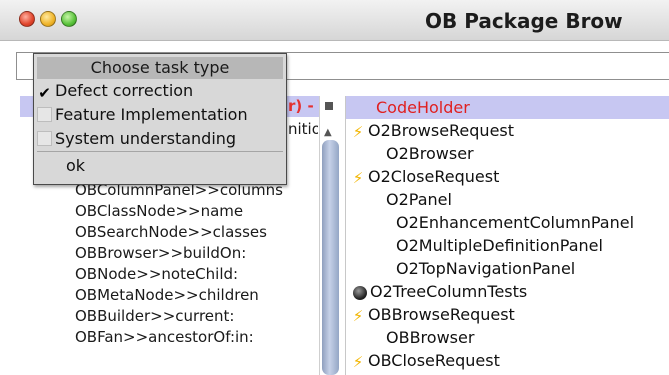 Image resolution: width=669 pixels, height=375 pixels. I want to click on list-item: ⚡ O2BrowseRequest, so click(507, 130).